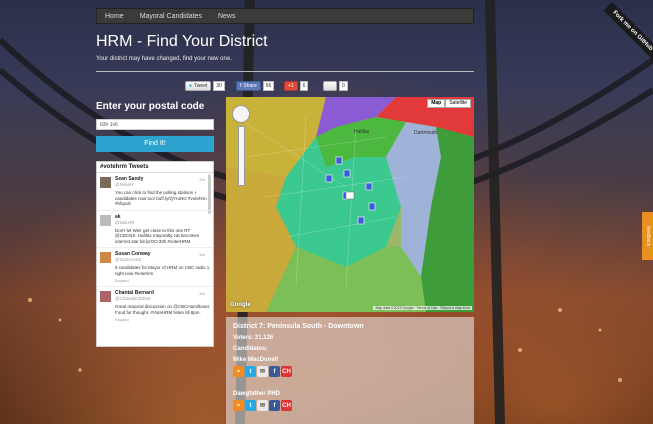 The width and height of the screenshot is (653, 424). What do you see at coordinates (256, 360) in the screenshot?
I see `candidate-name: Mike MacDonell` at bounding box center [256, 360].